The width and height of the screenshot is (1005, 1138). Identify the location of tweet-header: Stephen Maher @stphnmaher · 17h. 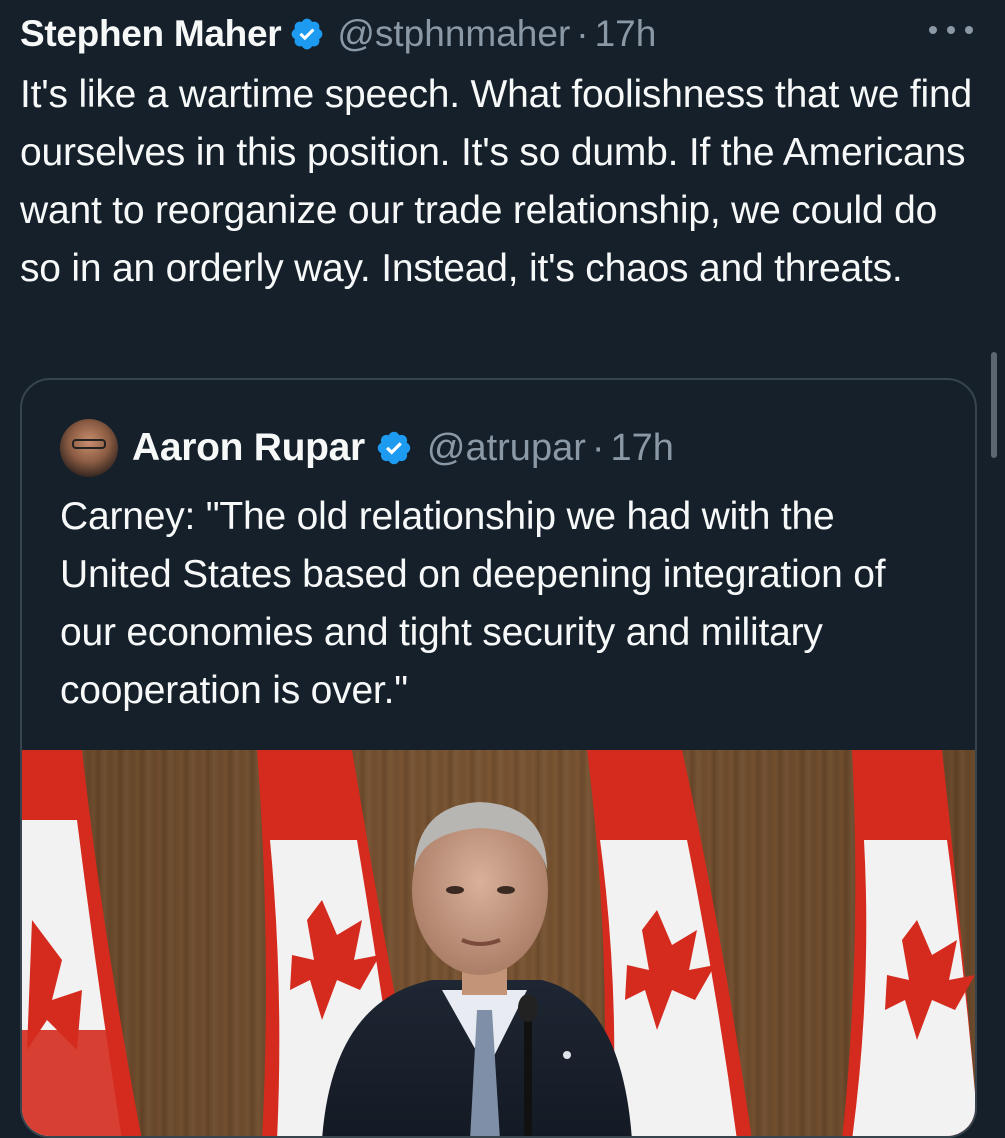
(338, 34).